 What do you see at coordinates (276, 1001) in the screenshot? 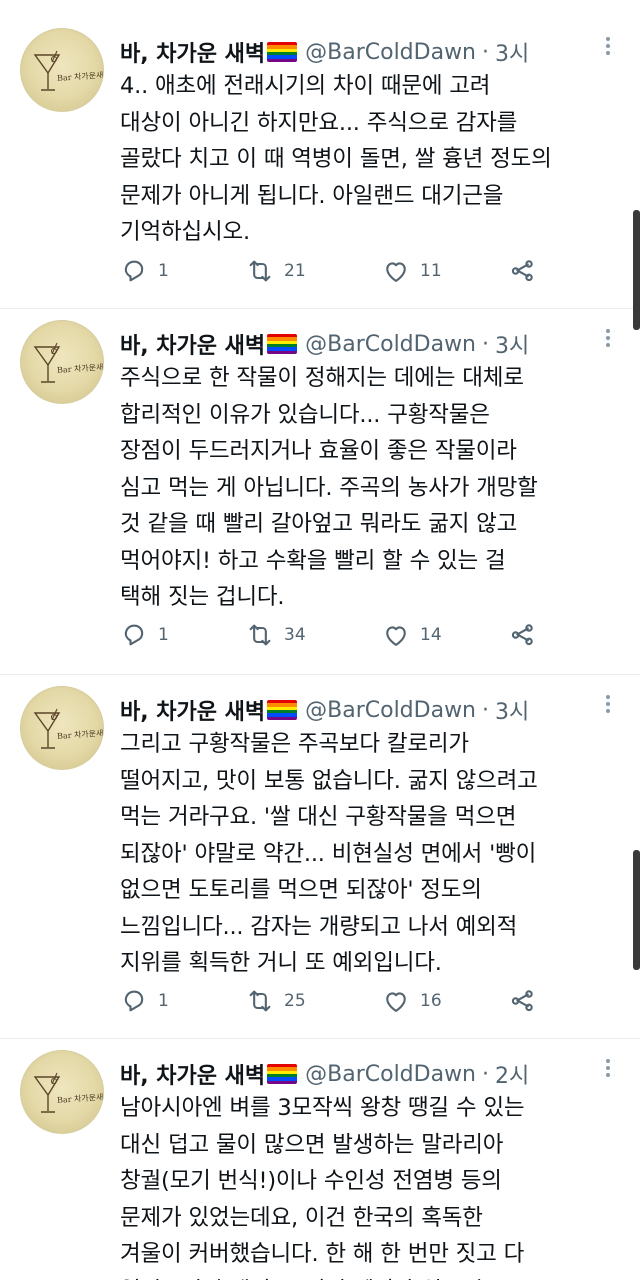
I see `retweet-button: 25` at bounding box center [276, 1001].